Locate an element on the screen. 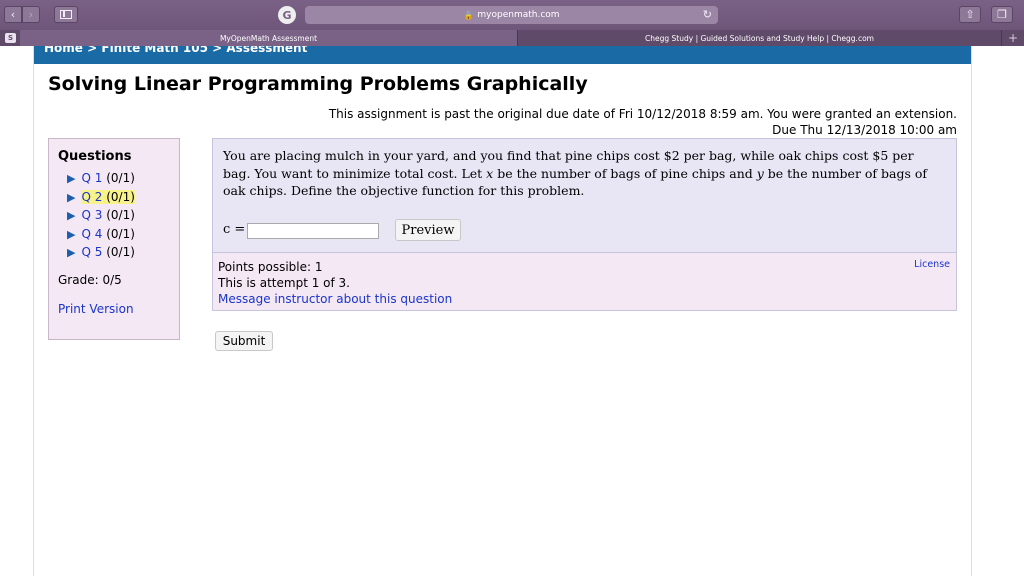 This screenshot has height=576, width=1024. show-tabs-button: ❐ is located at coordinates (1002, 14).